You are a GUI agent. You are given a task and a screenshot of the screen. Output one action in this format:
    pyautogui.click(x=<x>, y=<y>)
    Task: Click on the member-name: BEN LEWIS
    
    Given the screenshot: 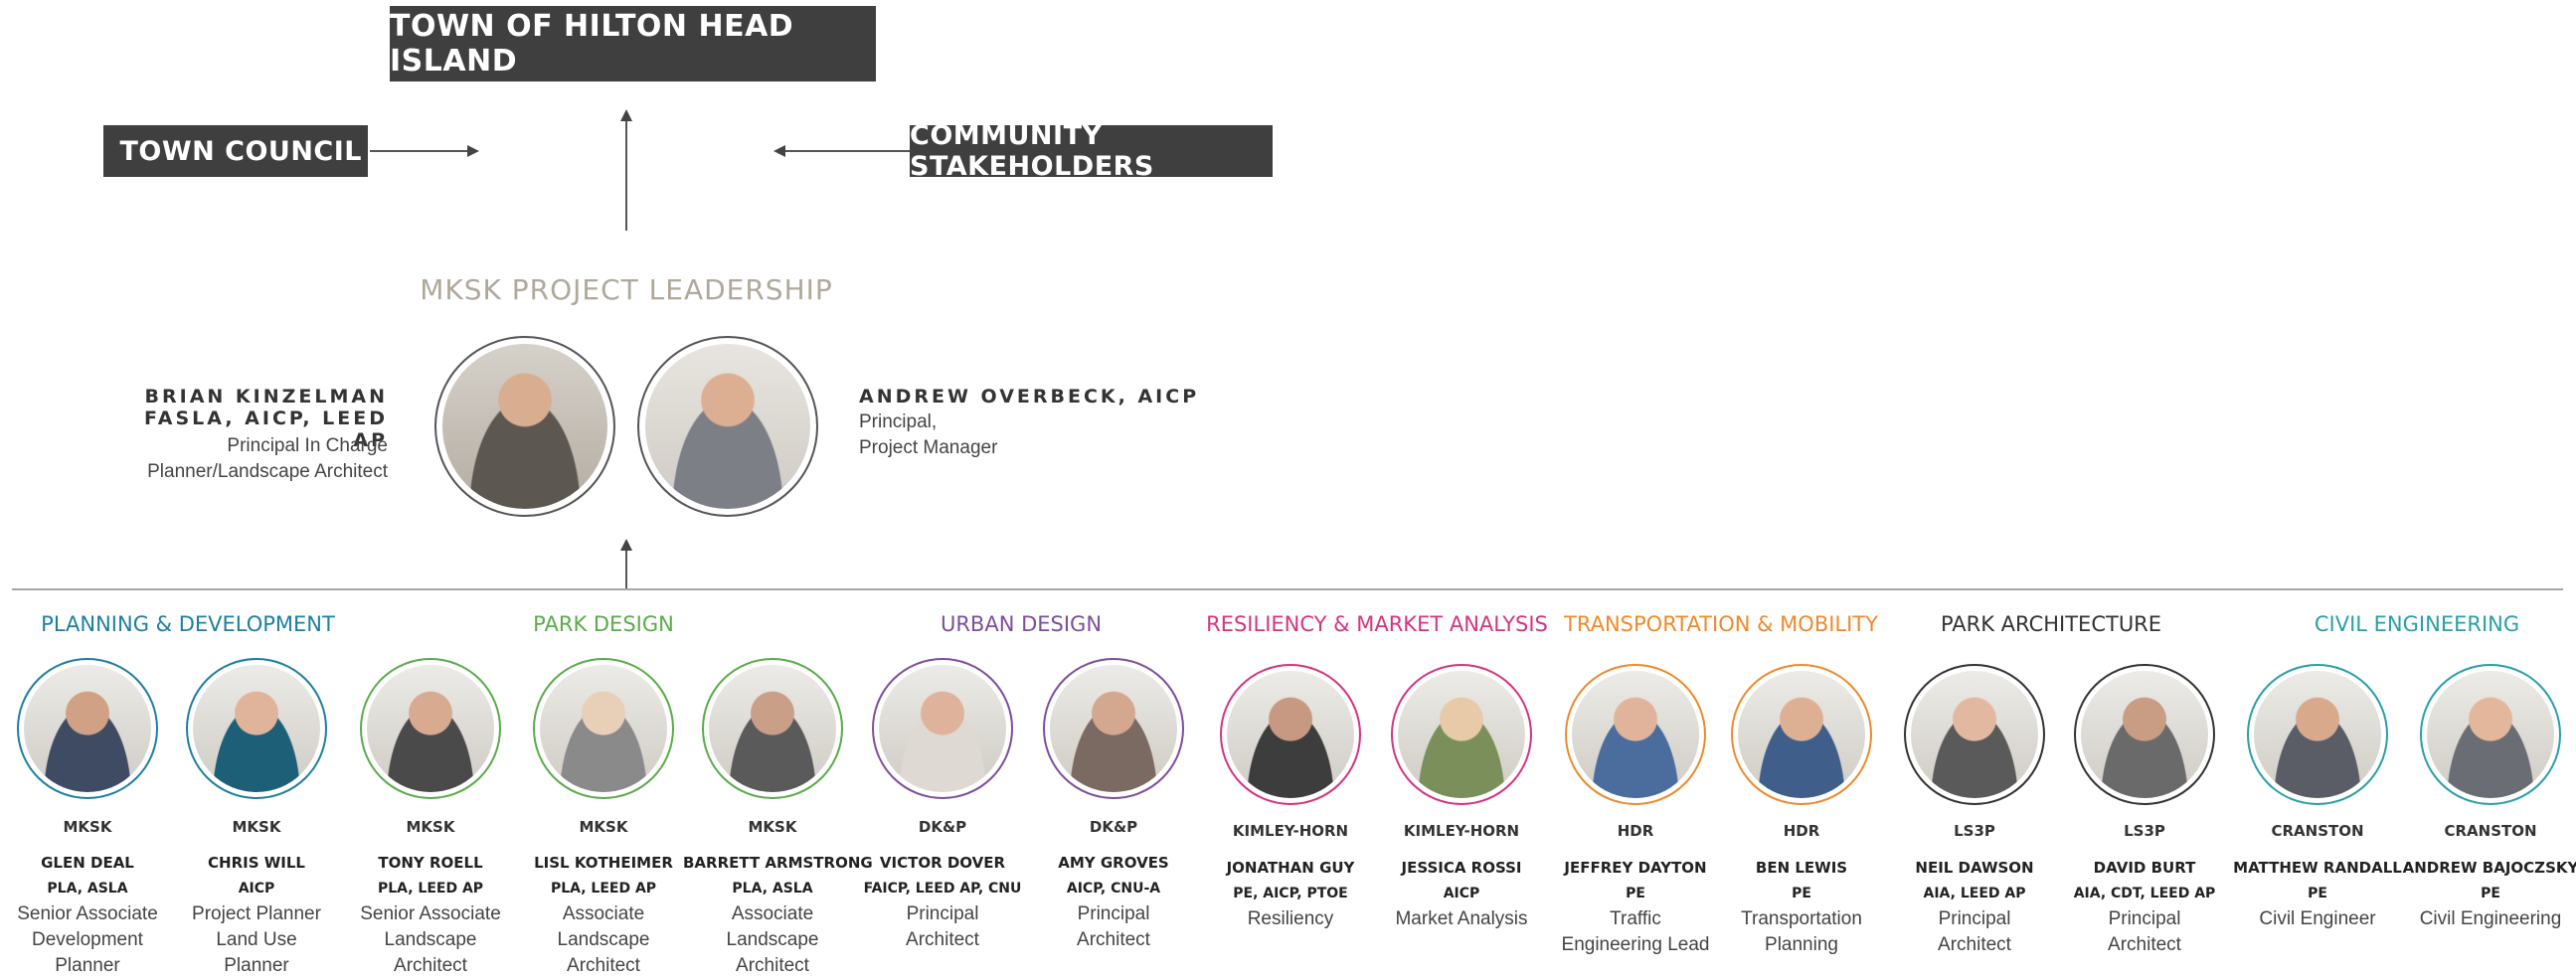 What is the action you would take?
    pyautogui.click(x=1801, y=868)
    